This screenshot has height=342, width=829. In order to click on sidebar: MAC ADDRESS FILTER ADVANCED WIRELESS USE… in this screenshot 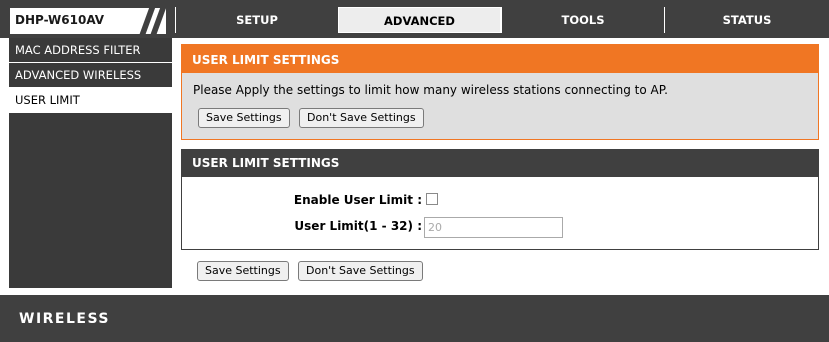, I will do `click(90, 163)`.